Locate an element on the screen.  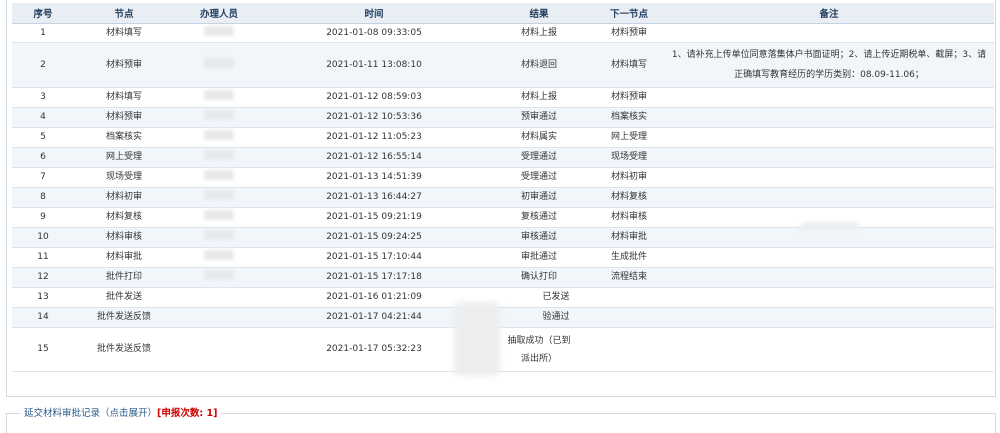
cell-result: 抽取成功（已到派出所） is located at coordinates (539, 349).